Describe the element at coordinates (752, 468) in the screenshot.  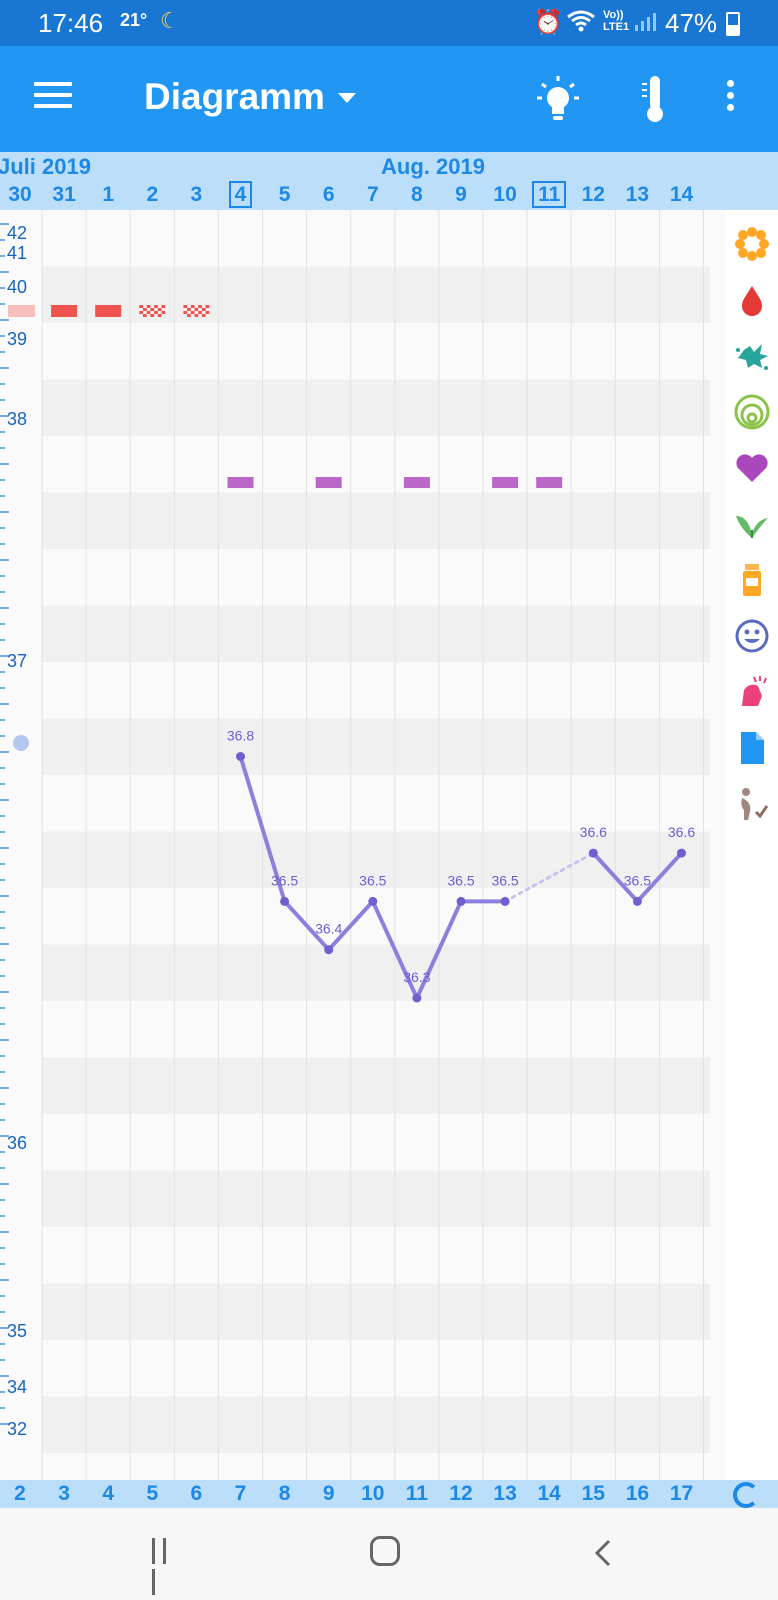
I see `heart-icon` at that location.